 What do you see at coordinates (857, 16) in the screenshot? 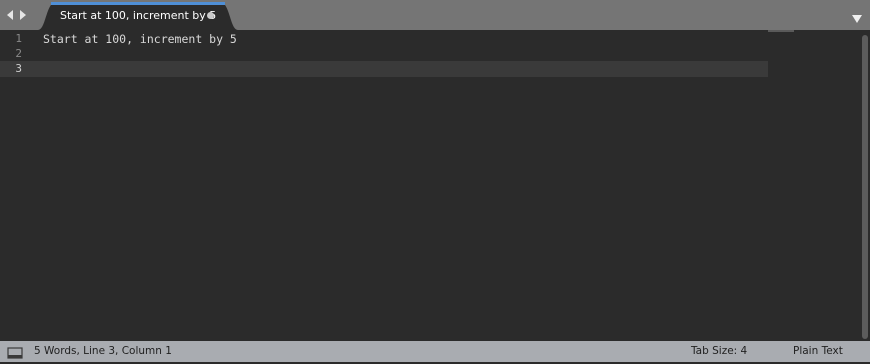
I see `triangle-down-icon` at bounding box center [857, 16].